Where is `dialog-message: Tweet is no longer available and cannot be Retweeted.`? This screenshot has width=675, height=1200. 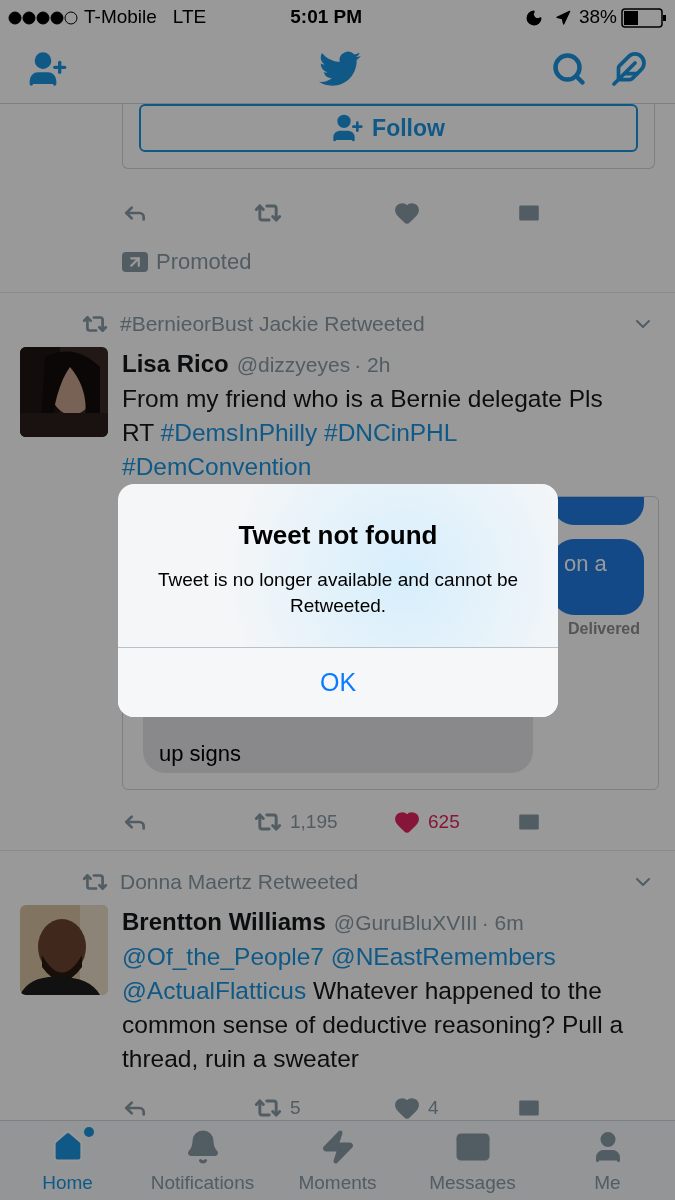
dialog-message: Tweet is no longer available and cannot be Retweeted. is located at coordinates (338, 593).